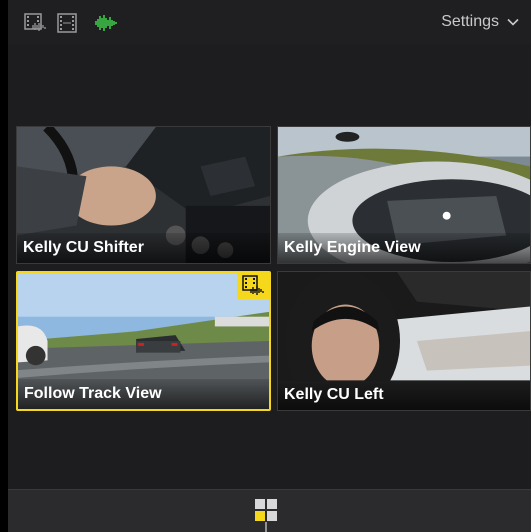 This screenshot has width=531, height=532. Describe the element at coordinates (404, 195) in the screenshot. I see `angle-kelly-engine-view: Kelly Engine View` at that location.